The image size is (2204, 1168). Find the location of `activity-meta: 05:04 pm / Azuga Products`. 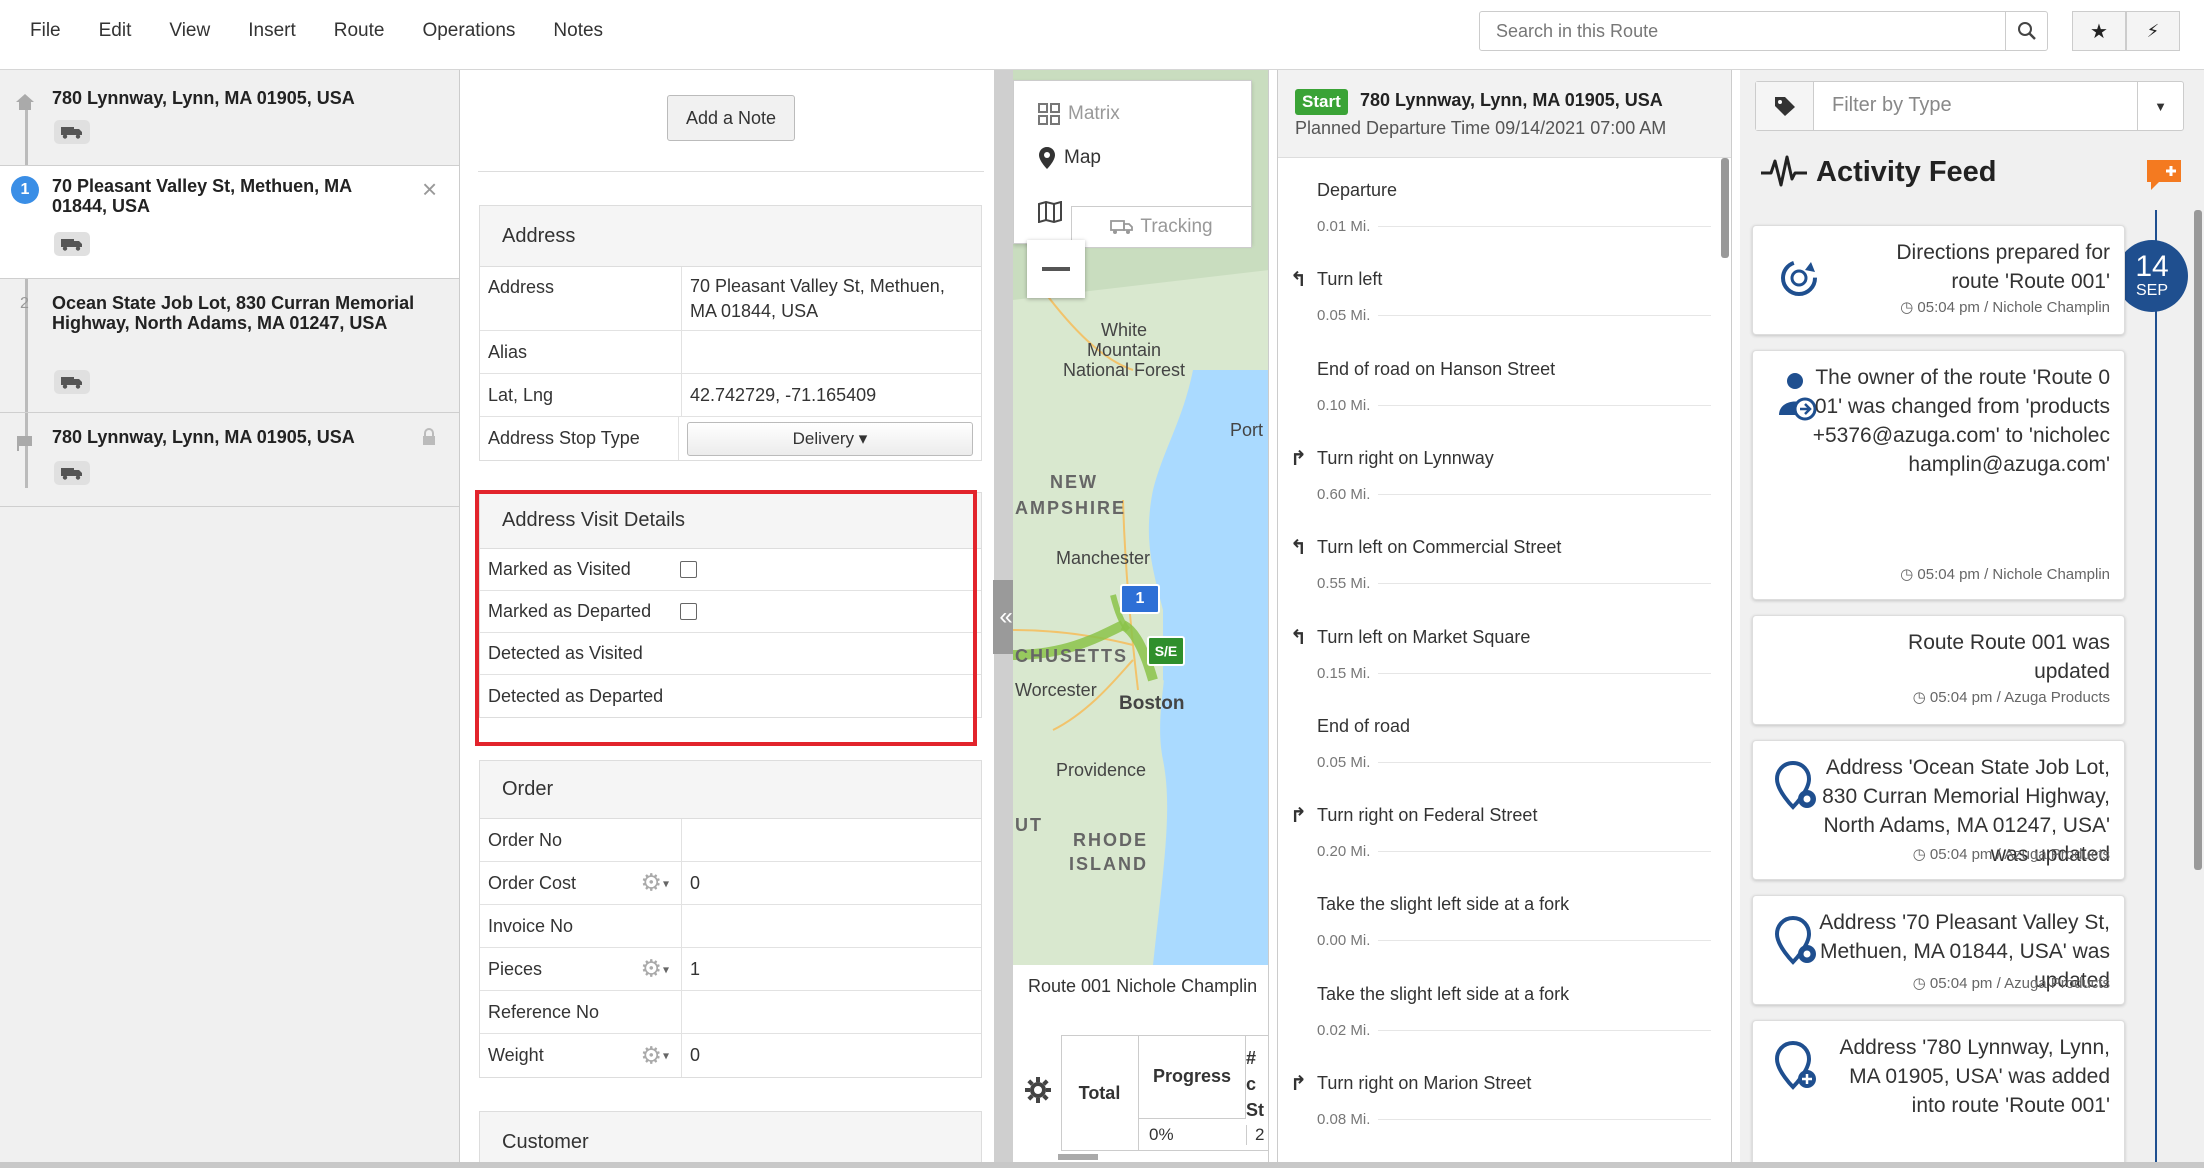

activity-meta: 05:04 pm / Azuga Products is located at coordinates (2019, 854).